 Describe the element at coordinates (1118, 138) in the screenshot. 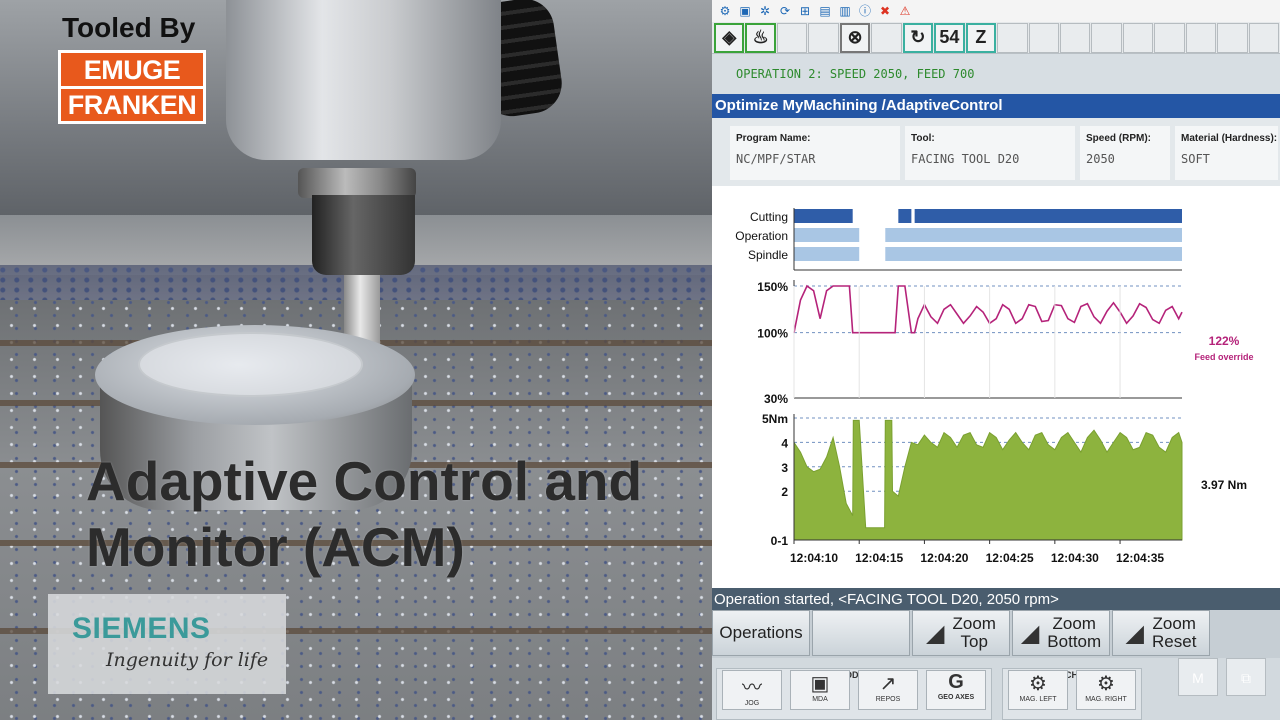

I see `speed-label: Speed (RPM):` at that location.